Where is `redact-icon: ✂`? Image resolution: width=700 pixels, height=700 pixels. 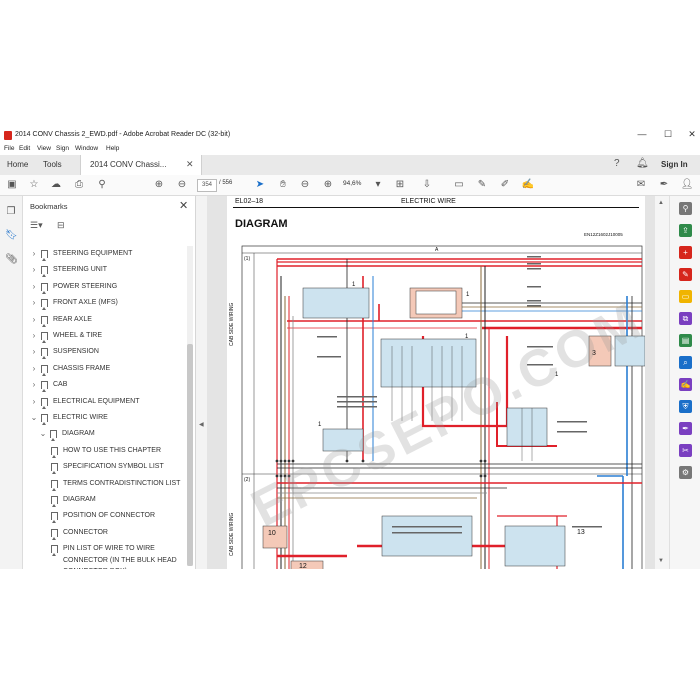
redact-icon: ✂ is located at coordinates (685, 450).